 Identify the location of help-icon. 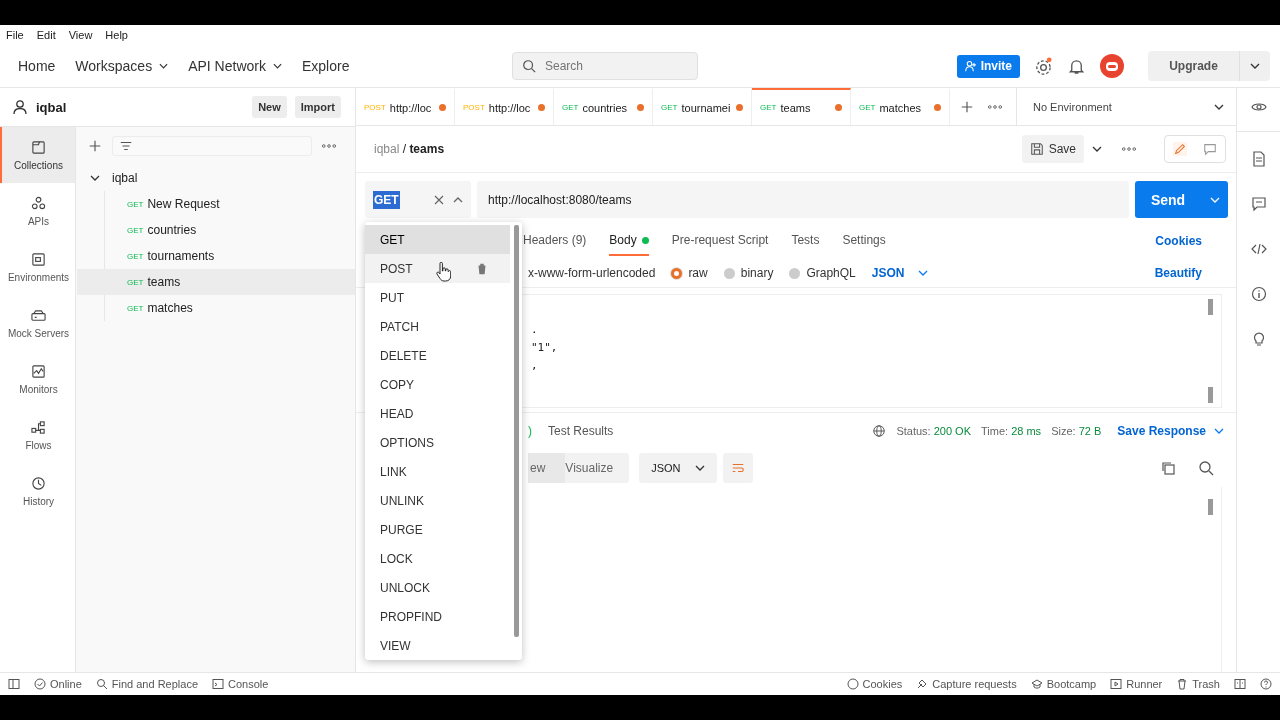
(1266, 684).